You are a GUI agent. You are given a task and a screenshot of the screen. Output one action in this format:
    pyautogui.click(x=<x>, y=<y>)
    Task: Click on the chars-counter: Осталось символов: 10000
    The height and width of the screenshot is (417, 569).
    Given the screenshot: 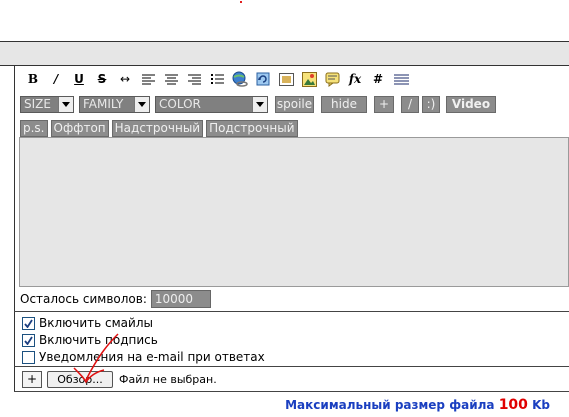 What is the action you would take?
    pyautogui.click(x=115, y=299)
    